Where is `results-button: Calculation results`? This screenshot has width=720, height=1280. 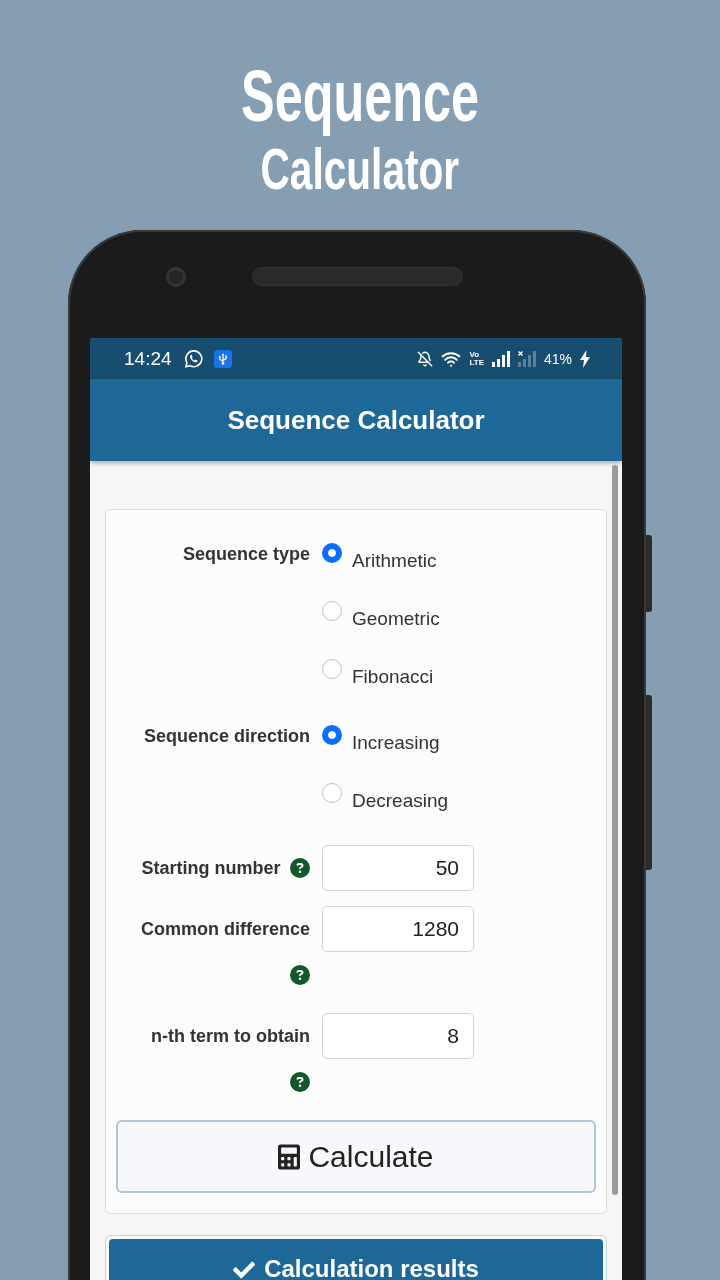
results-button: Calculation results is located at coordinates (356, 1259).